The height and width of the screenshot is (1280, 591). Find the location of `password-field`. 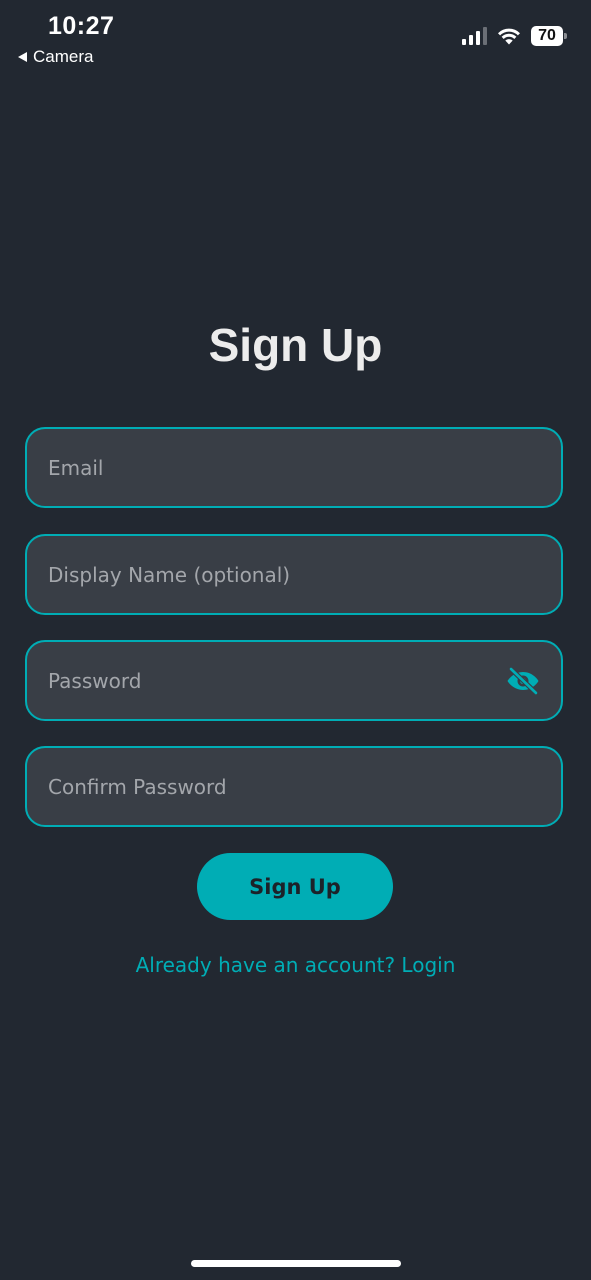

password-field is located at coordinates (276, 680).